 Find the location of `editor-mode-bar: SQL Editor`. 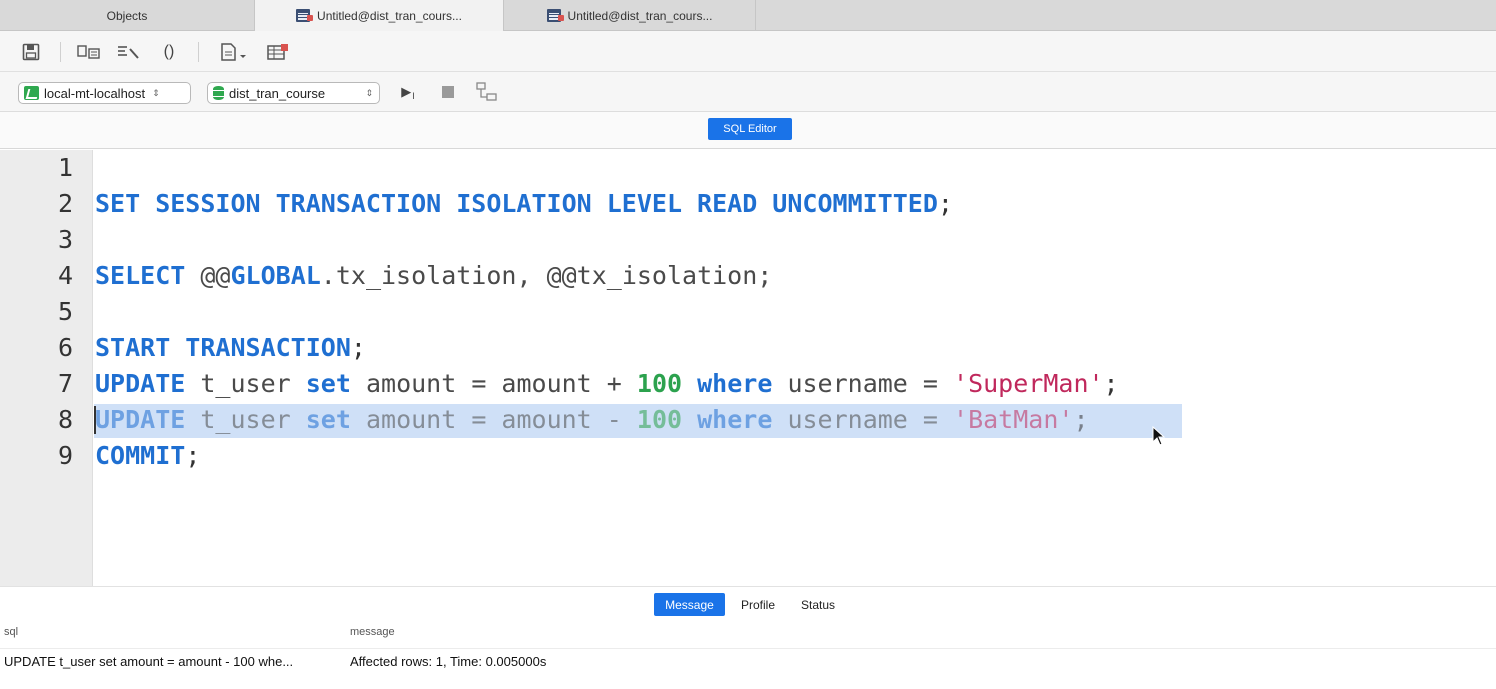

editor-mode-bar: SQL Editor is located at coordinates (748, 130).